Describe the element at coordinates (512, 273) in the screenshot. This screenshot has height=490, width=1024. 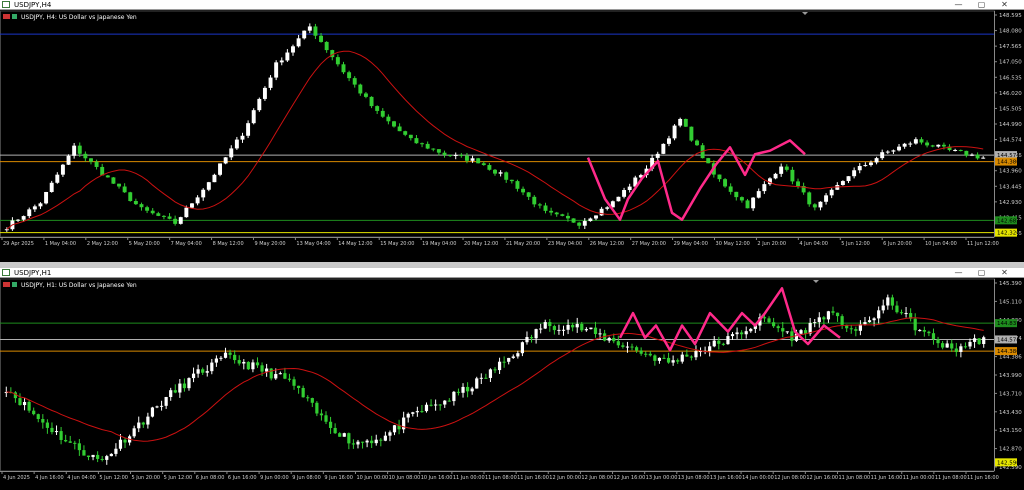
I see `h1-window-titlebar: USDJPY,H1 — ▢ ✕` at that location.